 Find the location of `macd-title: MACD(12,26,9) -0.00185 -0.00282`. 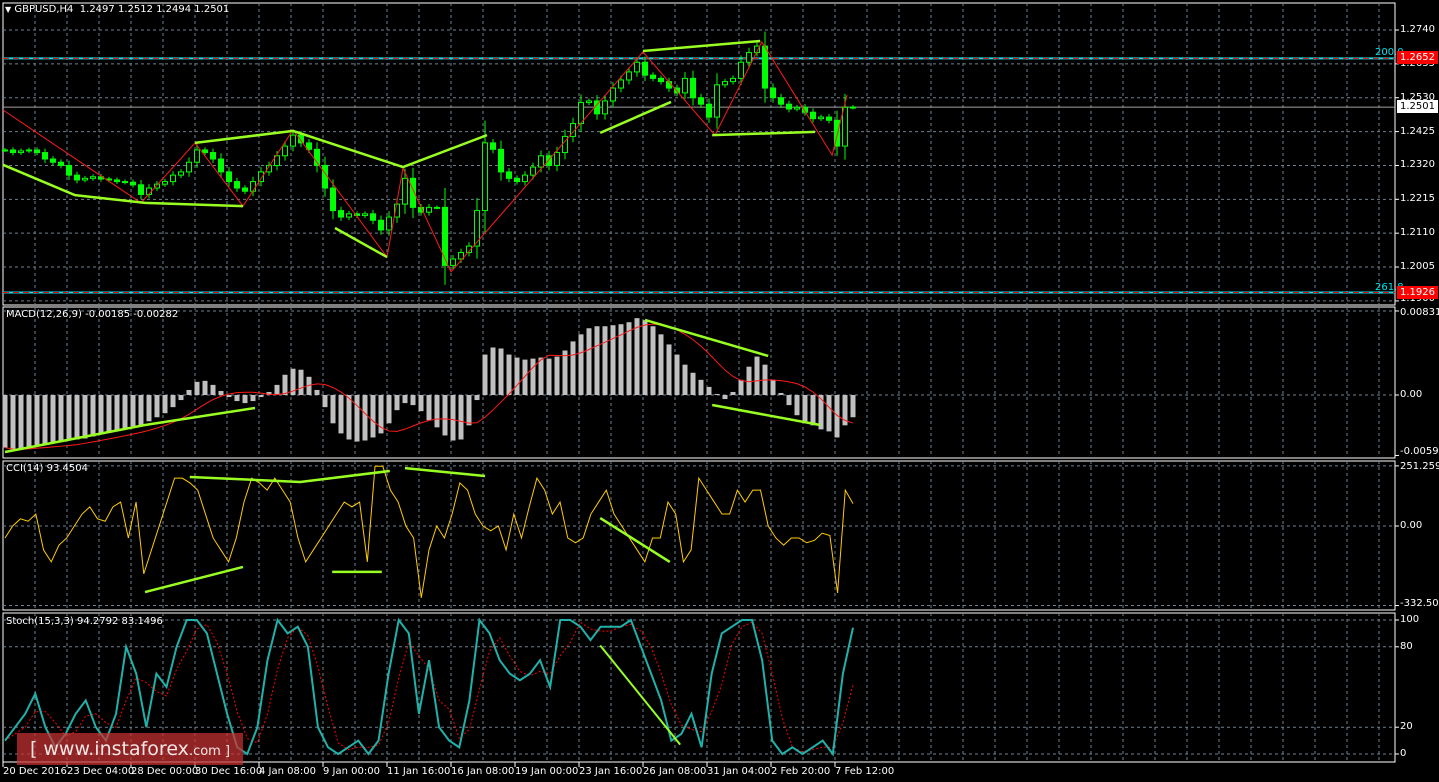

macd-title: MACD(12,26,9) -0.00185 -0.00282 is located at coordinates (92, 314).